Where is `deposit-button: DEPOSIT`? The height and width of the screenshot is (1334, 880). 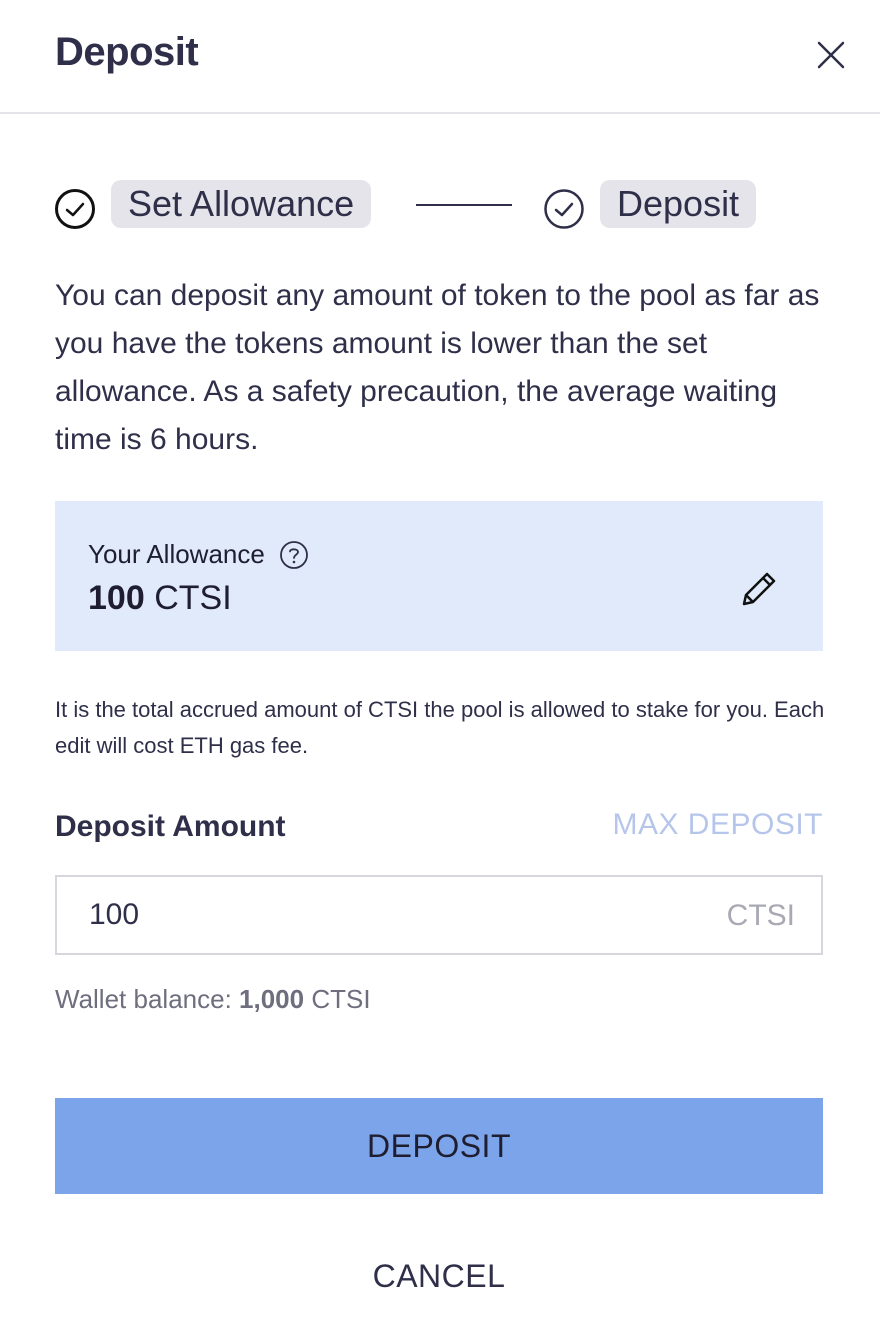 deposit-button: DEPOSIT is located at coordinates (439, 1146).